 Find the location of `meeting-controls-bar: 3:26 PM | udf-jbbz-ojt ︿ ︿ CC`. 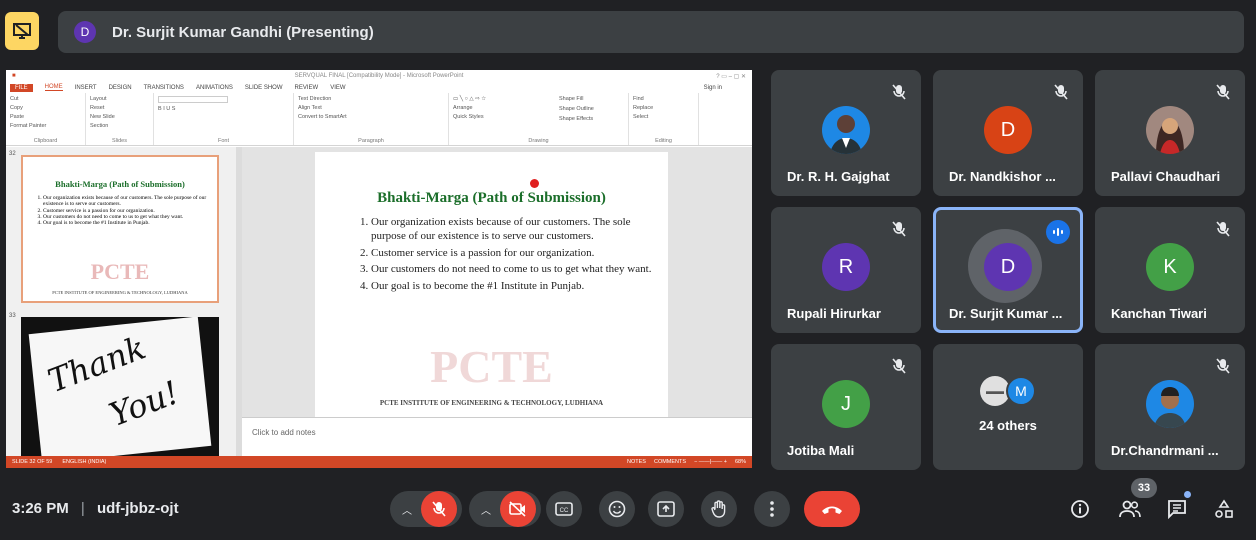

meeting-controls-bar: 3:26 PM | udf-jbbz-ojt ︿ ︿ CC is located at coordinates (628, 510).